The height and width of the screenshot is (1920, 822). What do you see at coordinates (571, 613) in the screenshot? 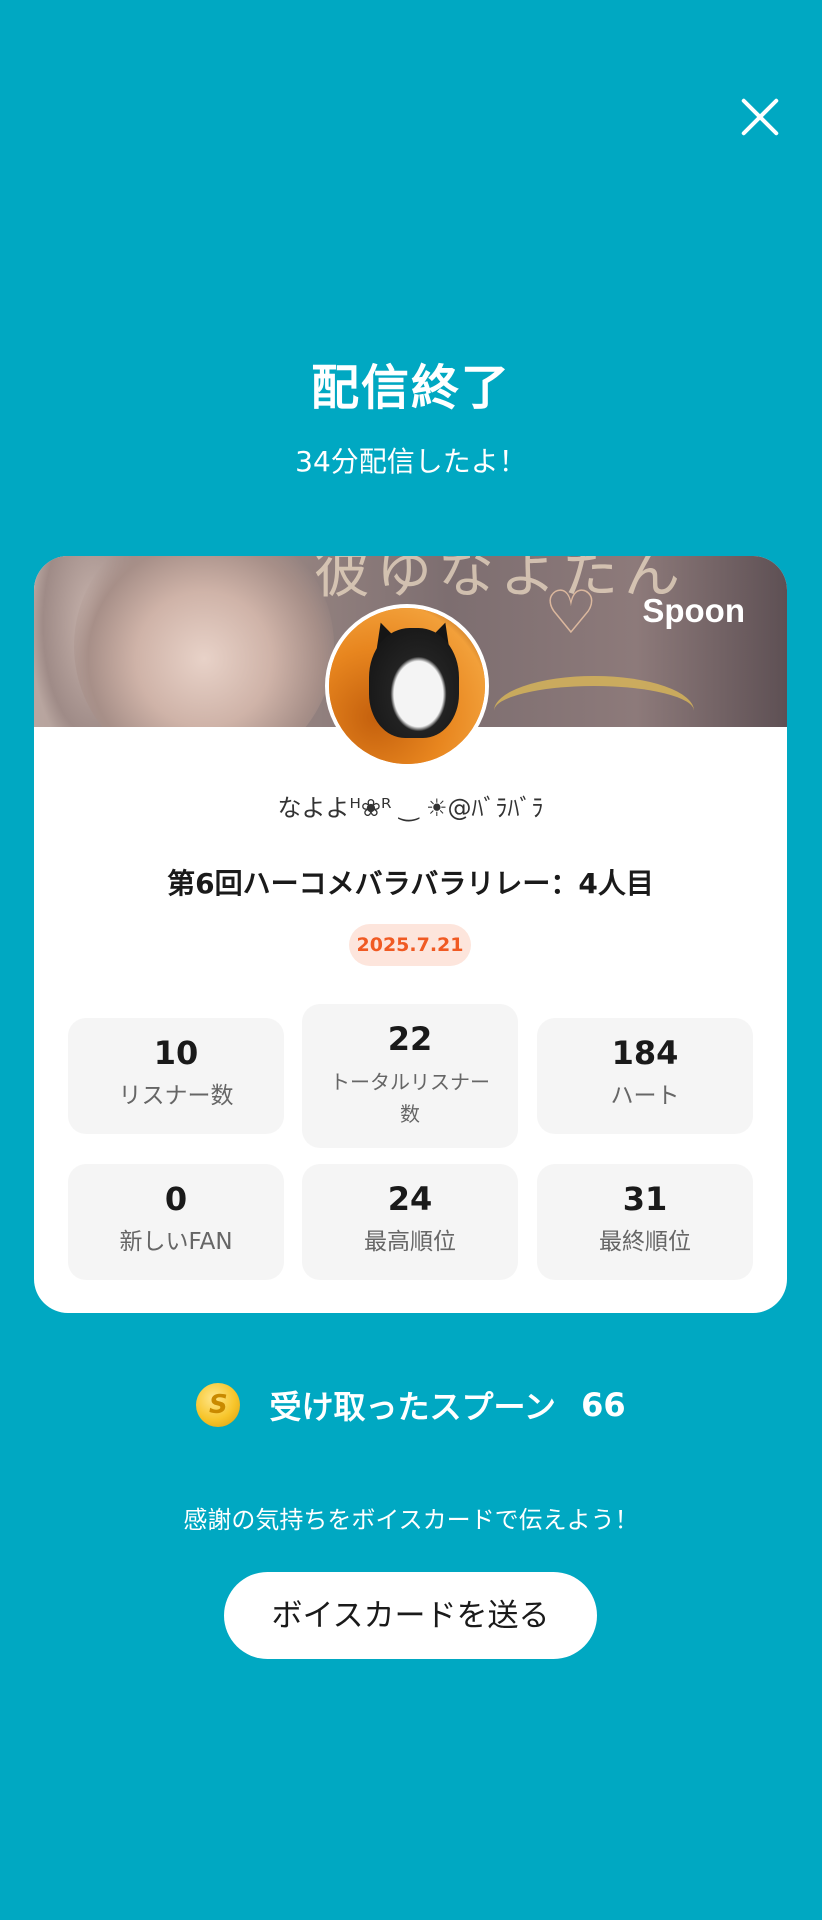
I see `heart-decoration-icon: ♡` at bounding box center [571, 613].